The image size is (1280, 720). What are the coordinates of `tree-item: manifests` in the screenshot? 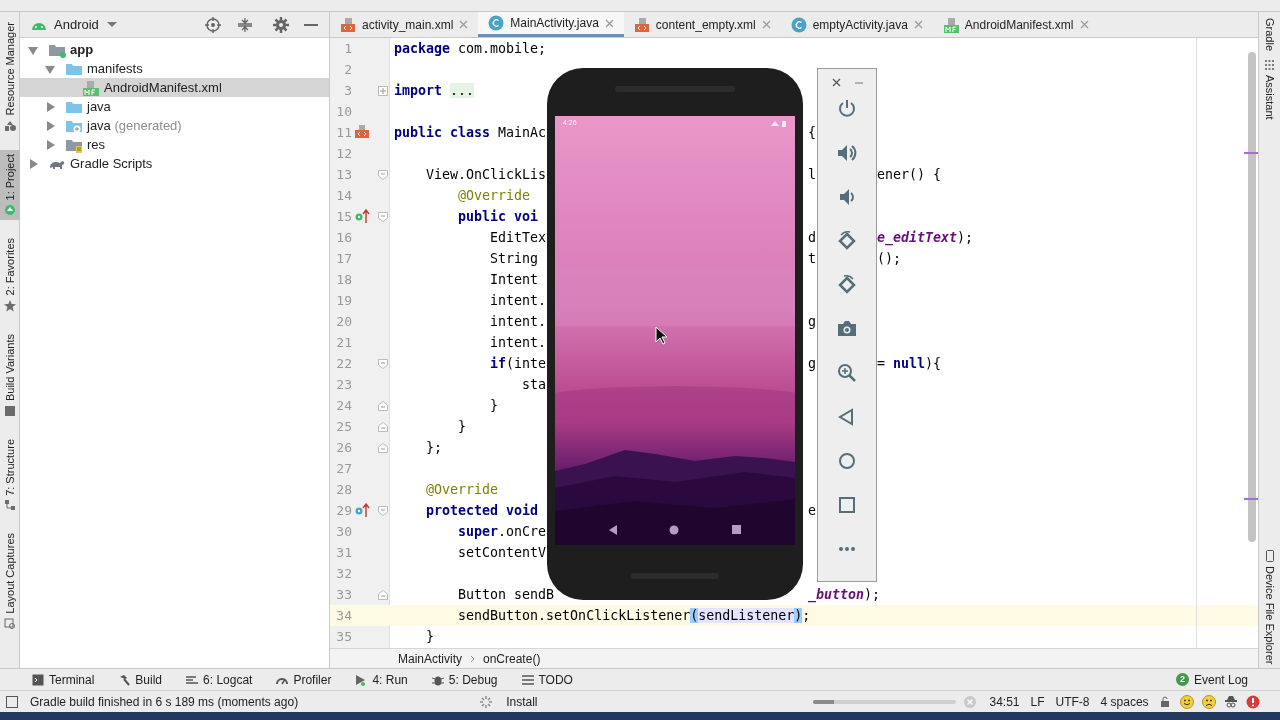 It's located at (174, 68).